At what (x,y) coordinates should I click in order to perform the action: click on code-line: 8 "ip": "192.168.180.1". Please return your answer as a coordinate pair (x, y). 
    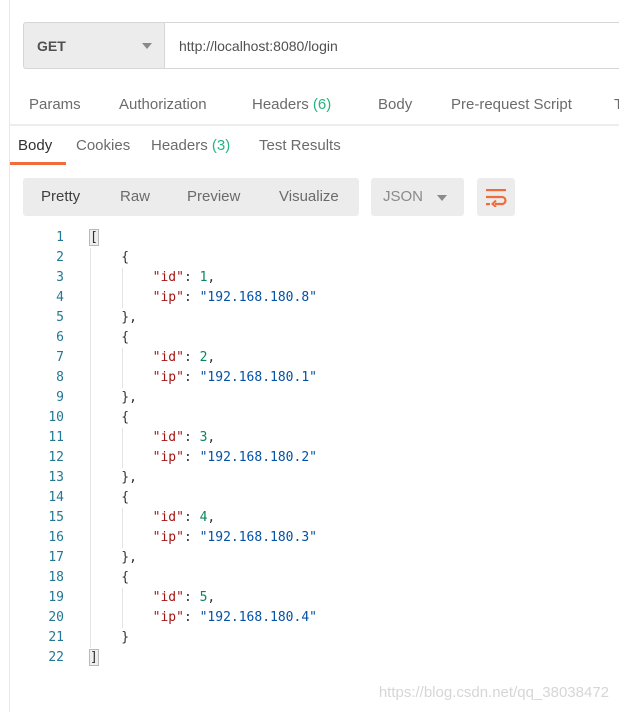
    Looking at the image, I should click on (309, 378).